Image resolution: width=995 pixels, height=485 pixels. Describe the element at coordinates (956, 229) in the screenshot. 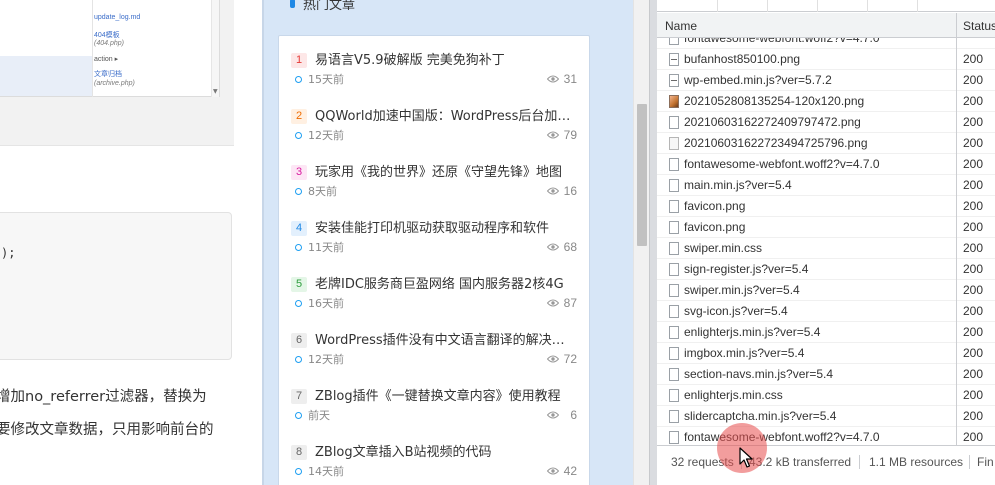

I see `column-separator` at that location.